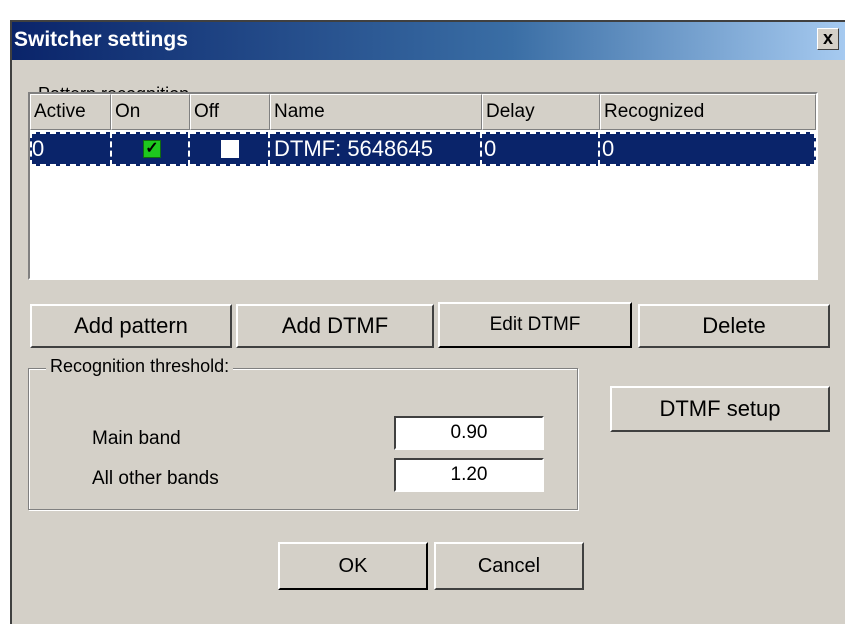 This screenshot has width=845, height=624. I want to click on cell-active: 0, so click(71, 149).